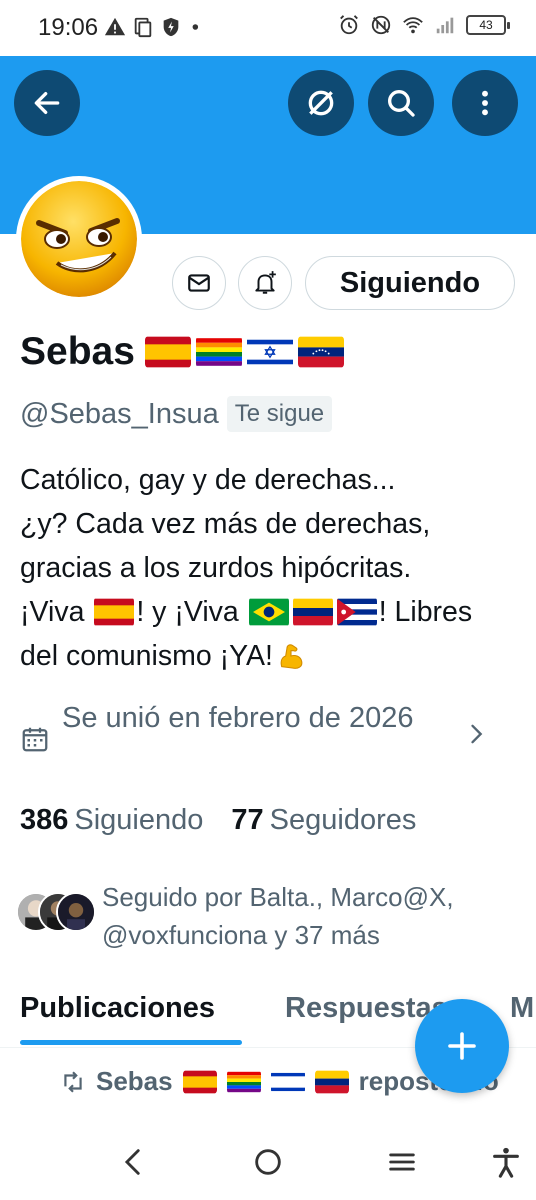  I want to click on bio-line: ¡Viva ! y ¡Viva ! Libres, so click(270, 612).